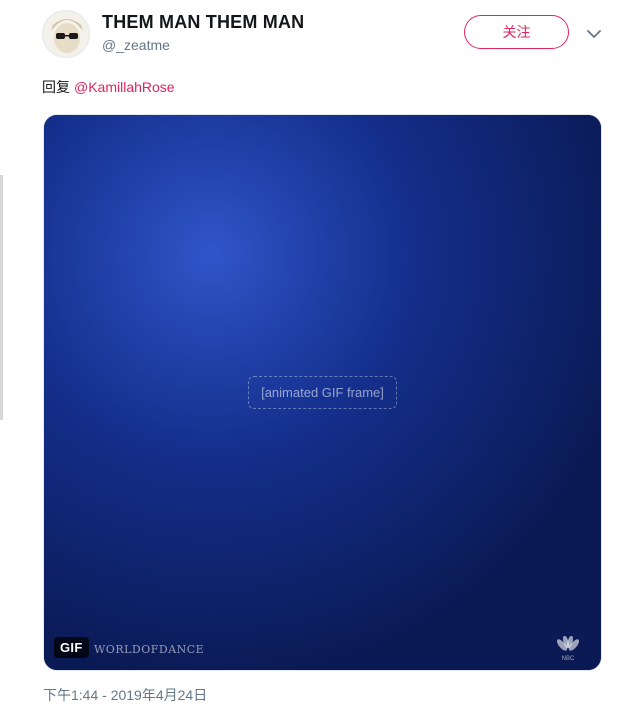 The width and height of the screenshot is (637, 707). I want to click on avatar, so click(66, 34).